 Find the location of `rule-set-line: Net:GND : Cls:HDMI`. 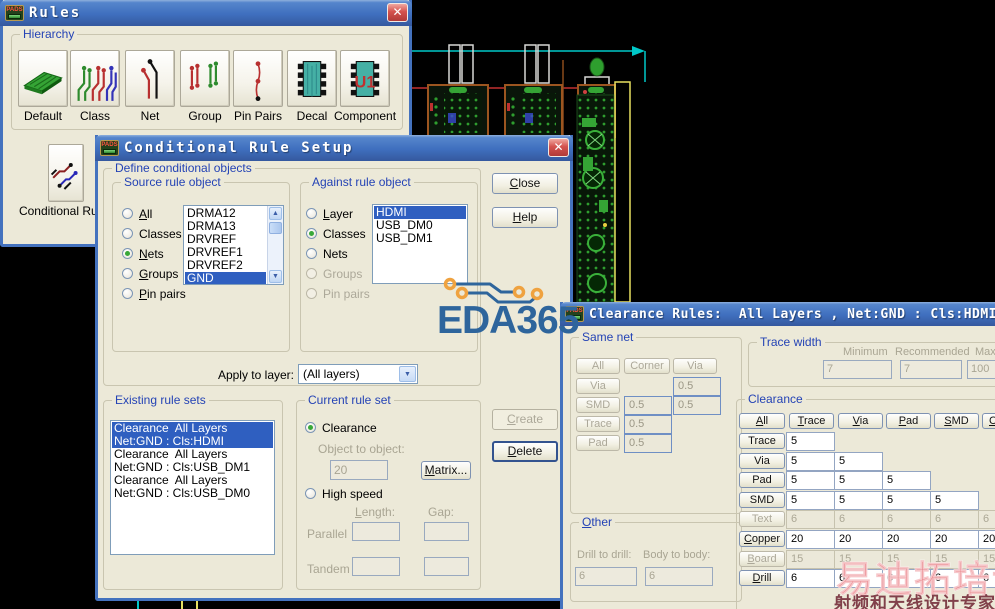

rule-set-line: Net:GND : Cls:HDMI is located at coordinates (192, 441).